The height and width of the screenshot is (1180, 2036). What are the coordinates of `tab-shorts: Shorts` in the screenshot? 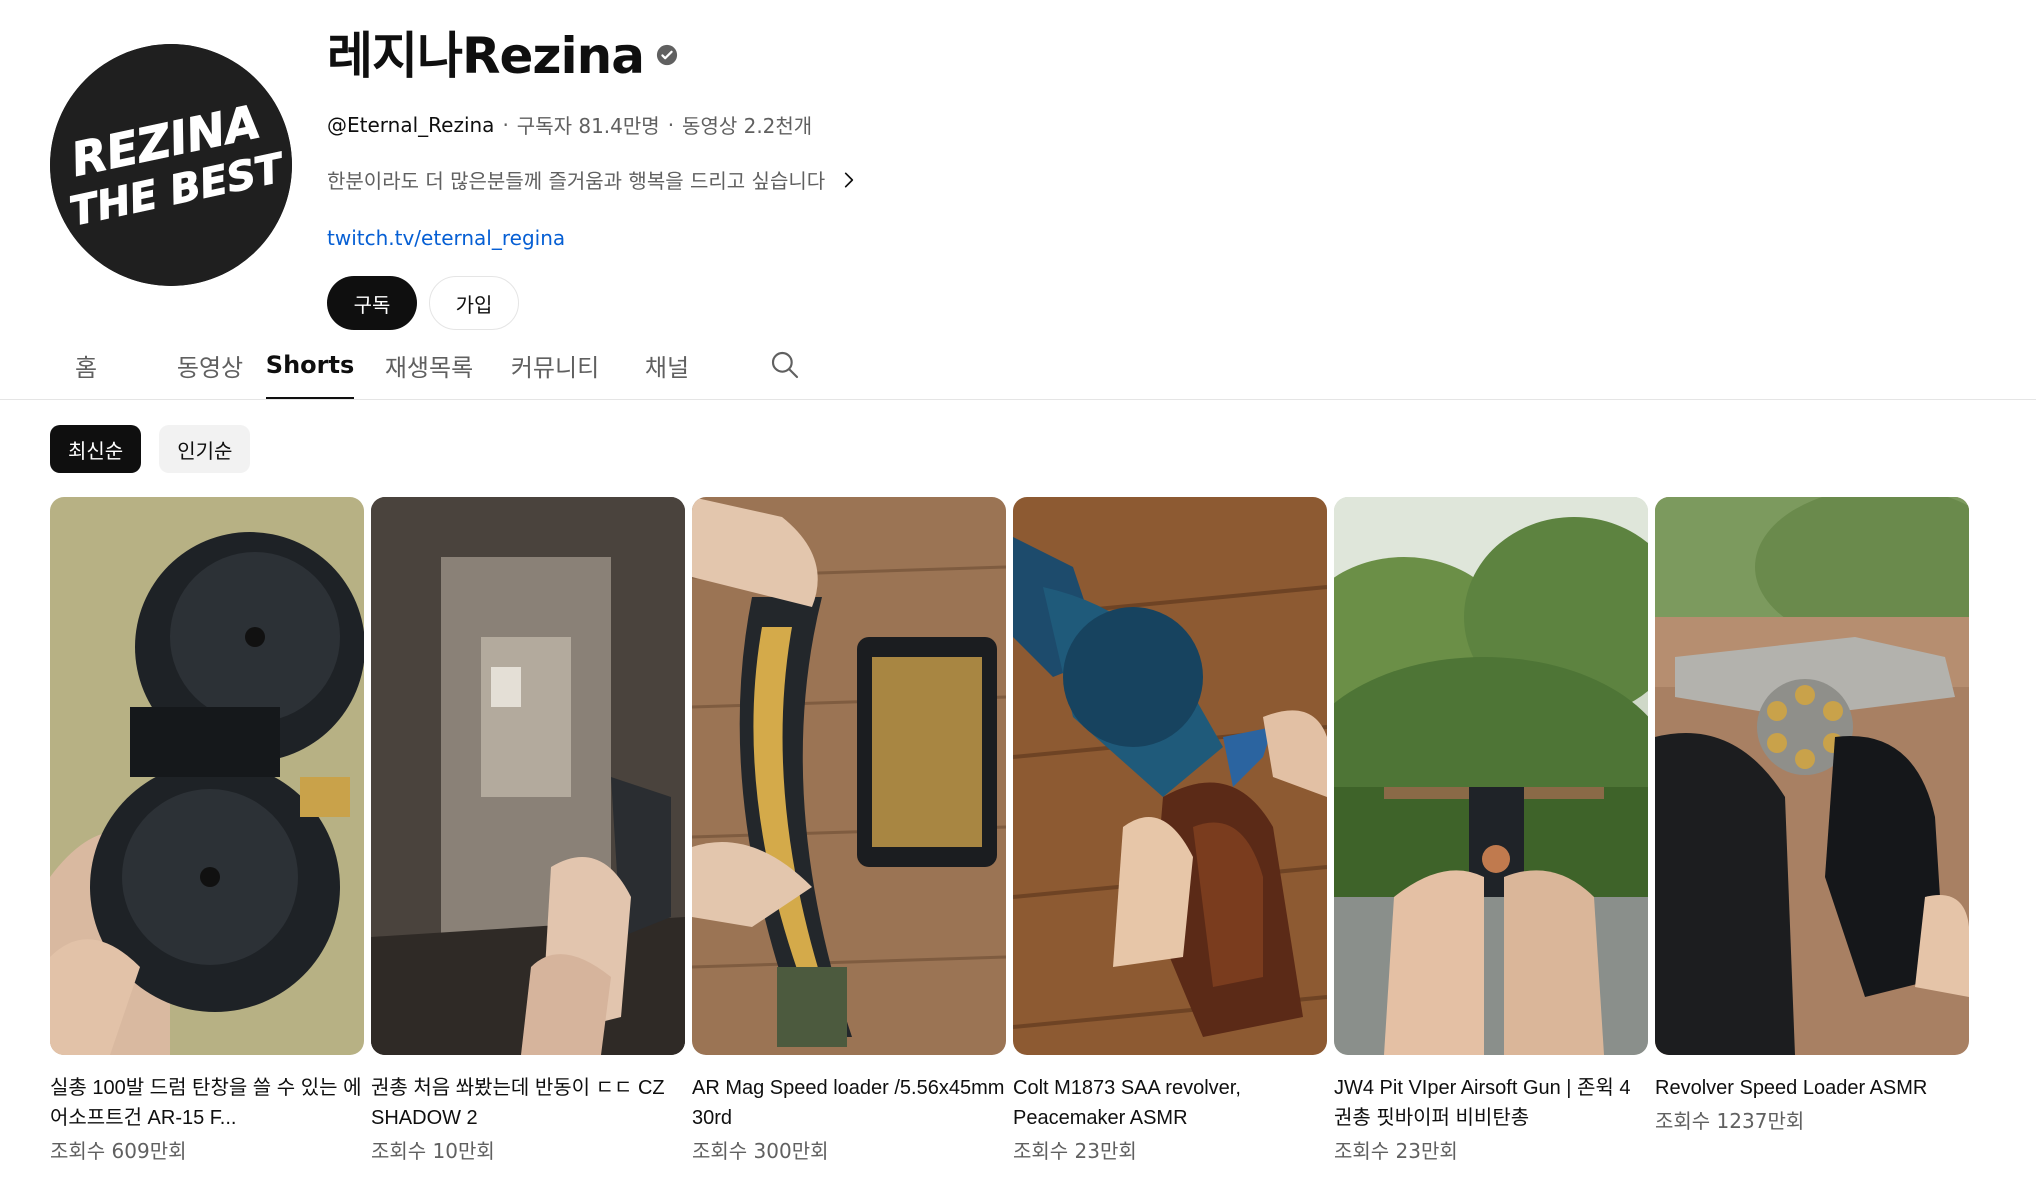 It's located at (310, 365).